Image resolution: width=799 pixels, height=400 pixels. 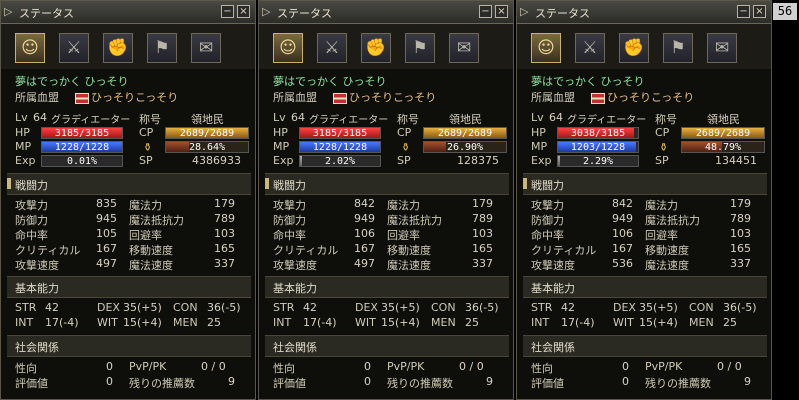 I want to click on cp-bar: 2689/2689, so click(x=207, y=133).